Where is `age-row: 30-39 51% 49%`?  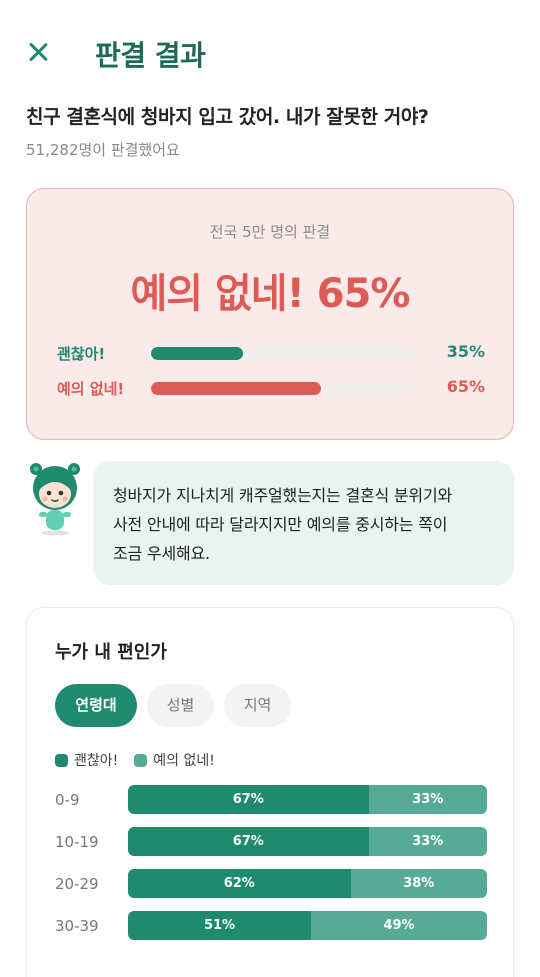 age-row: 30-39 51% 49% is located at coordinates (271, 926).